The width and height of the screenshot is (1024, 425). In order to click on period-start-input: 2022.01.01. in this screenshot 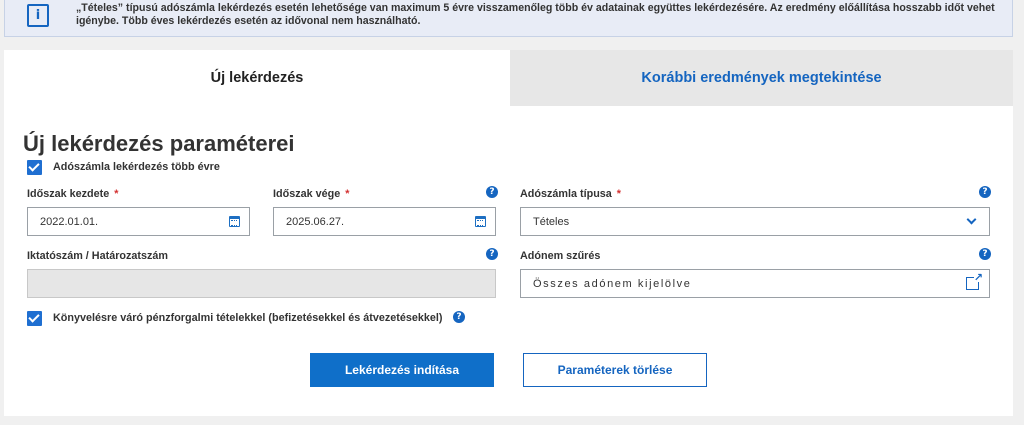, I will do `click(138, 221)`.